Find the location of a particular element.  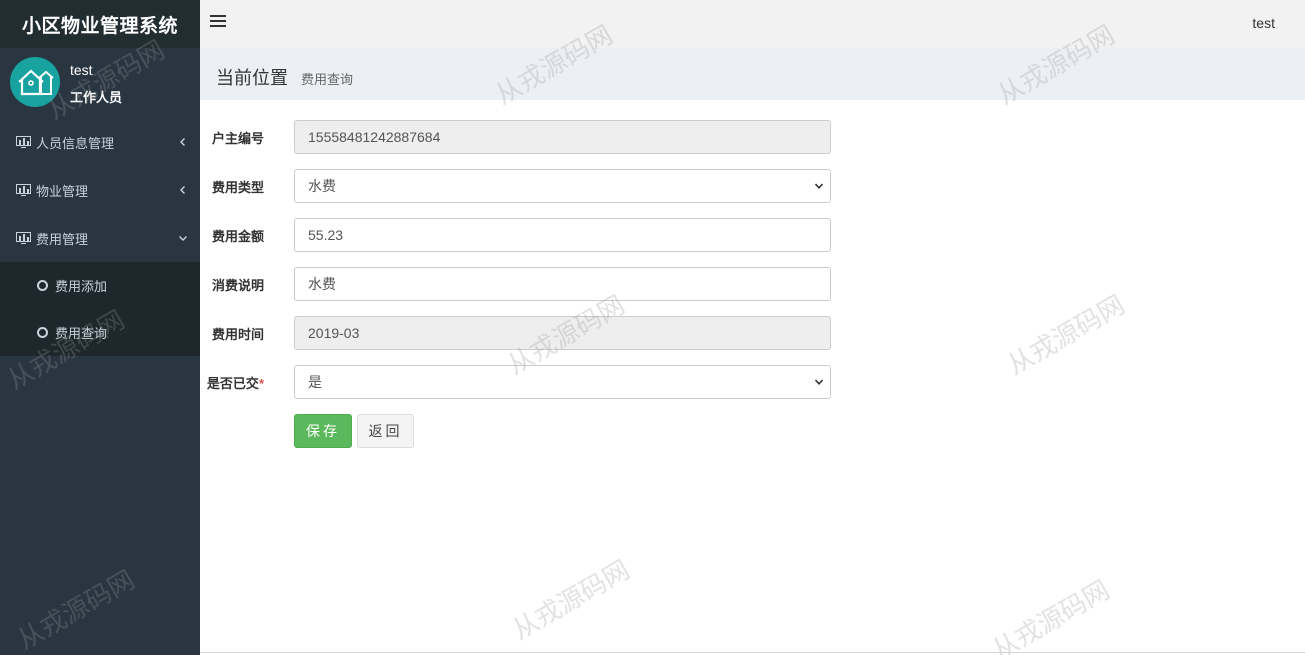

paid-label: 是否已交* is located at coordinates (229, 382).